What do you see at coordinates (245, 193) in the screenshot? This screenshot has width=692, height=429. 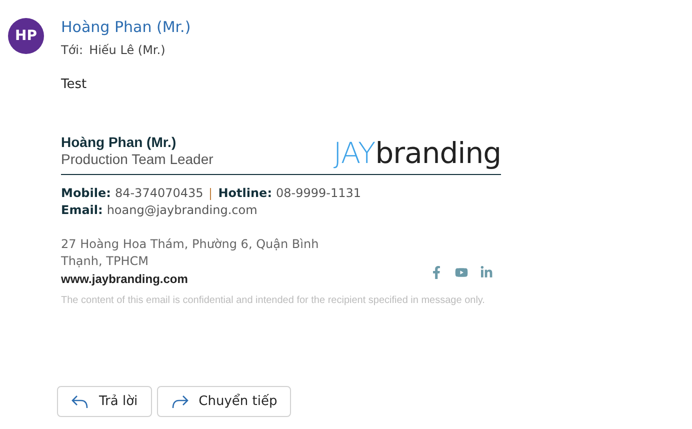 I see `contact-label: Hotline:` at bounding box center [245, 193].